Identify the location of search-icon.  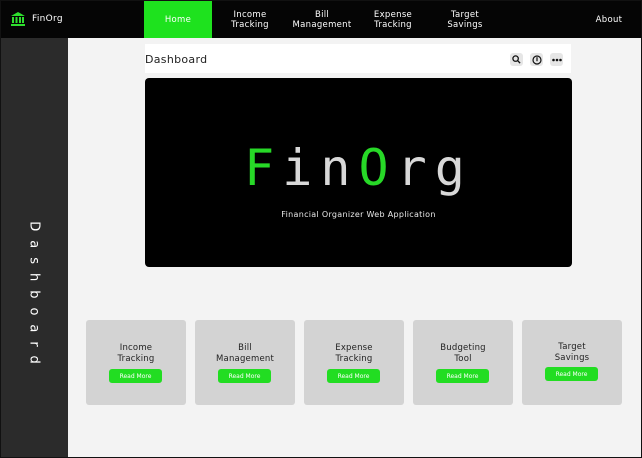
(516, 59).